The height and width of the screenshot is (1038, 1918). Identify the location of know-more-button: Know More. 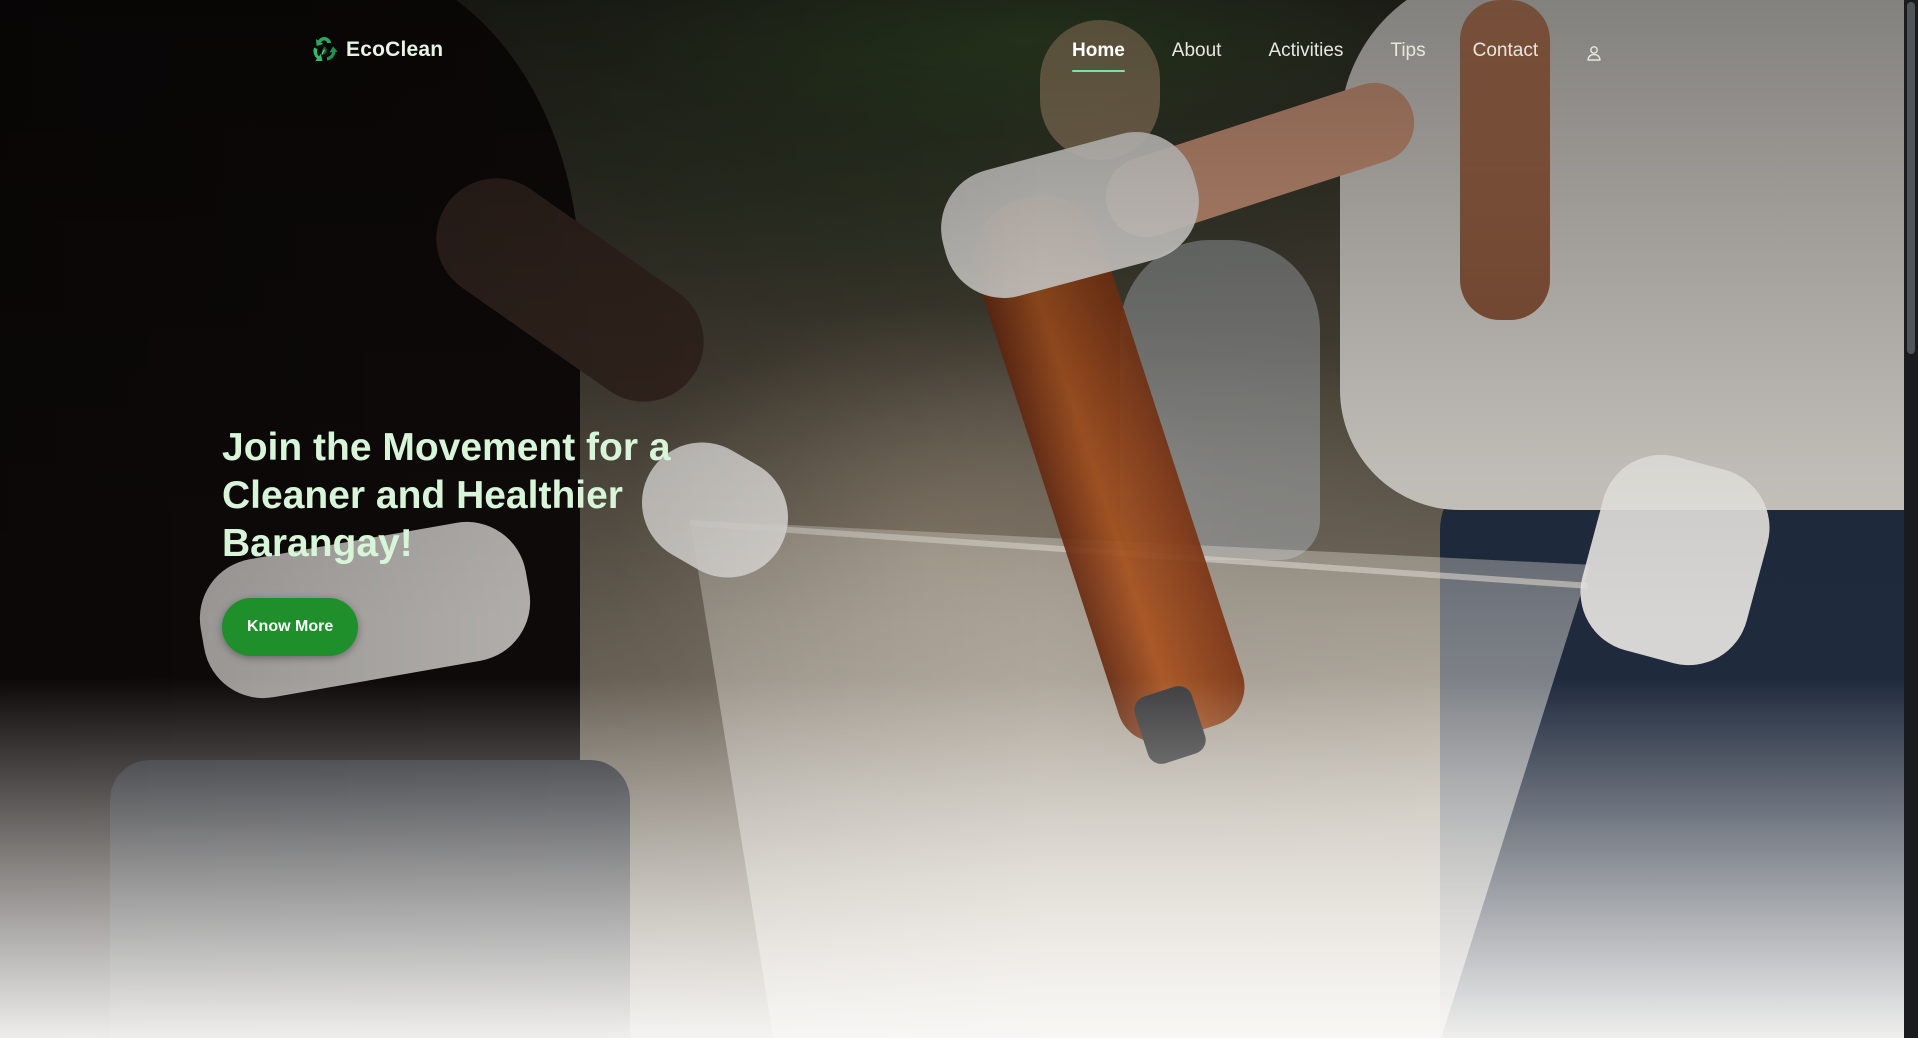
(290, 627).